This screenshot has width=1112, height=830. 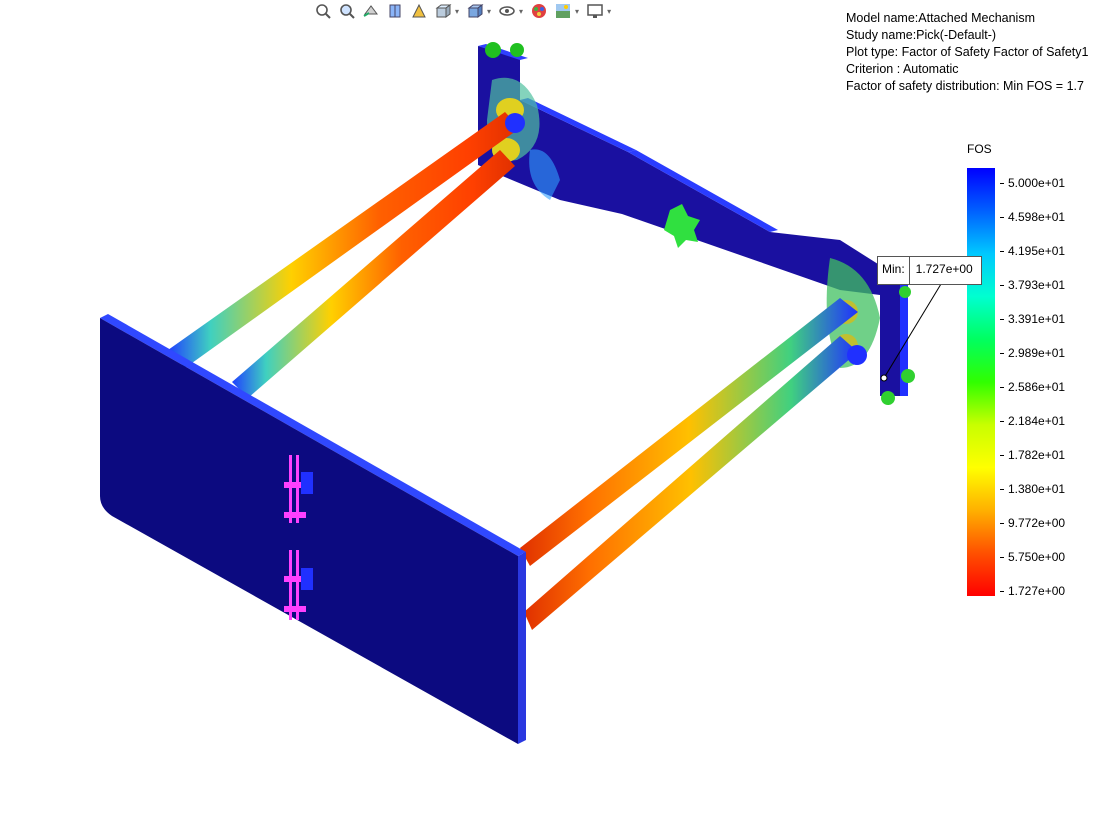 I want to click on view-orientation-button, so click(x=443, y=11).